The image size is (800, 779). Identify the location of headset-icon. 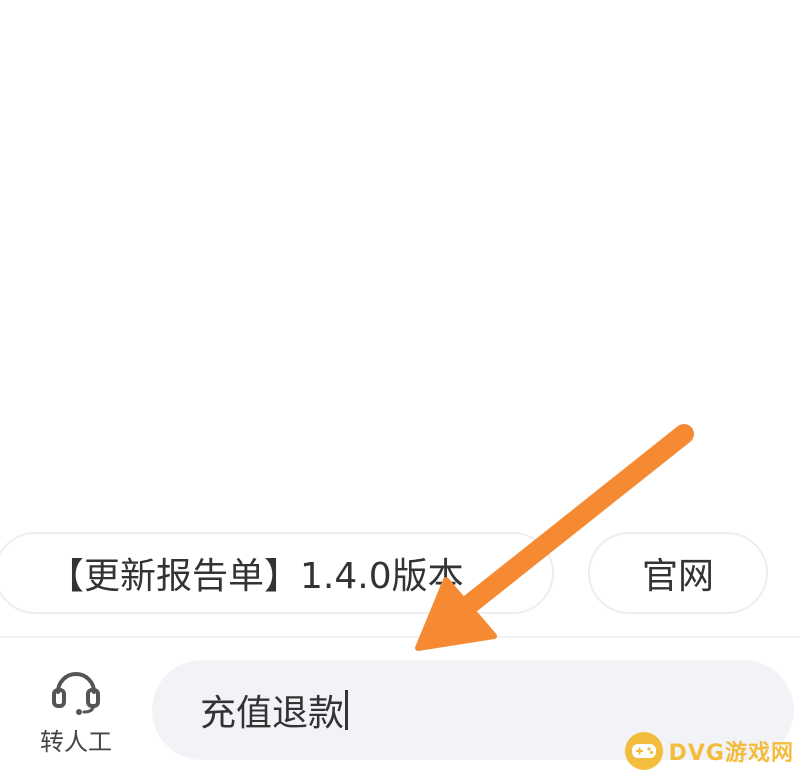
(76, 693).